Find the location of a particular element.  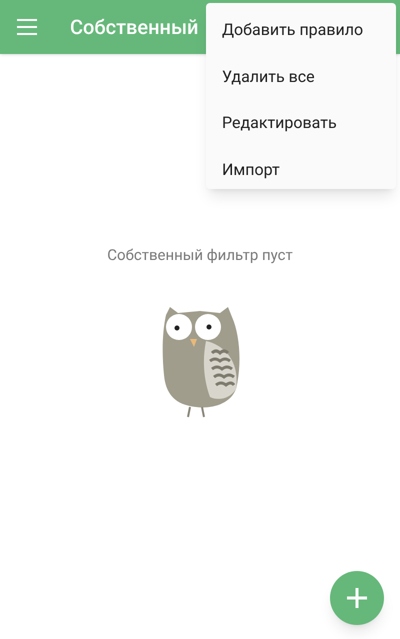

plus-icon is located at coordinates (357, 598).